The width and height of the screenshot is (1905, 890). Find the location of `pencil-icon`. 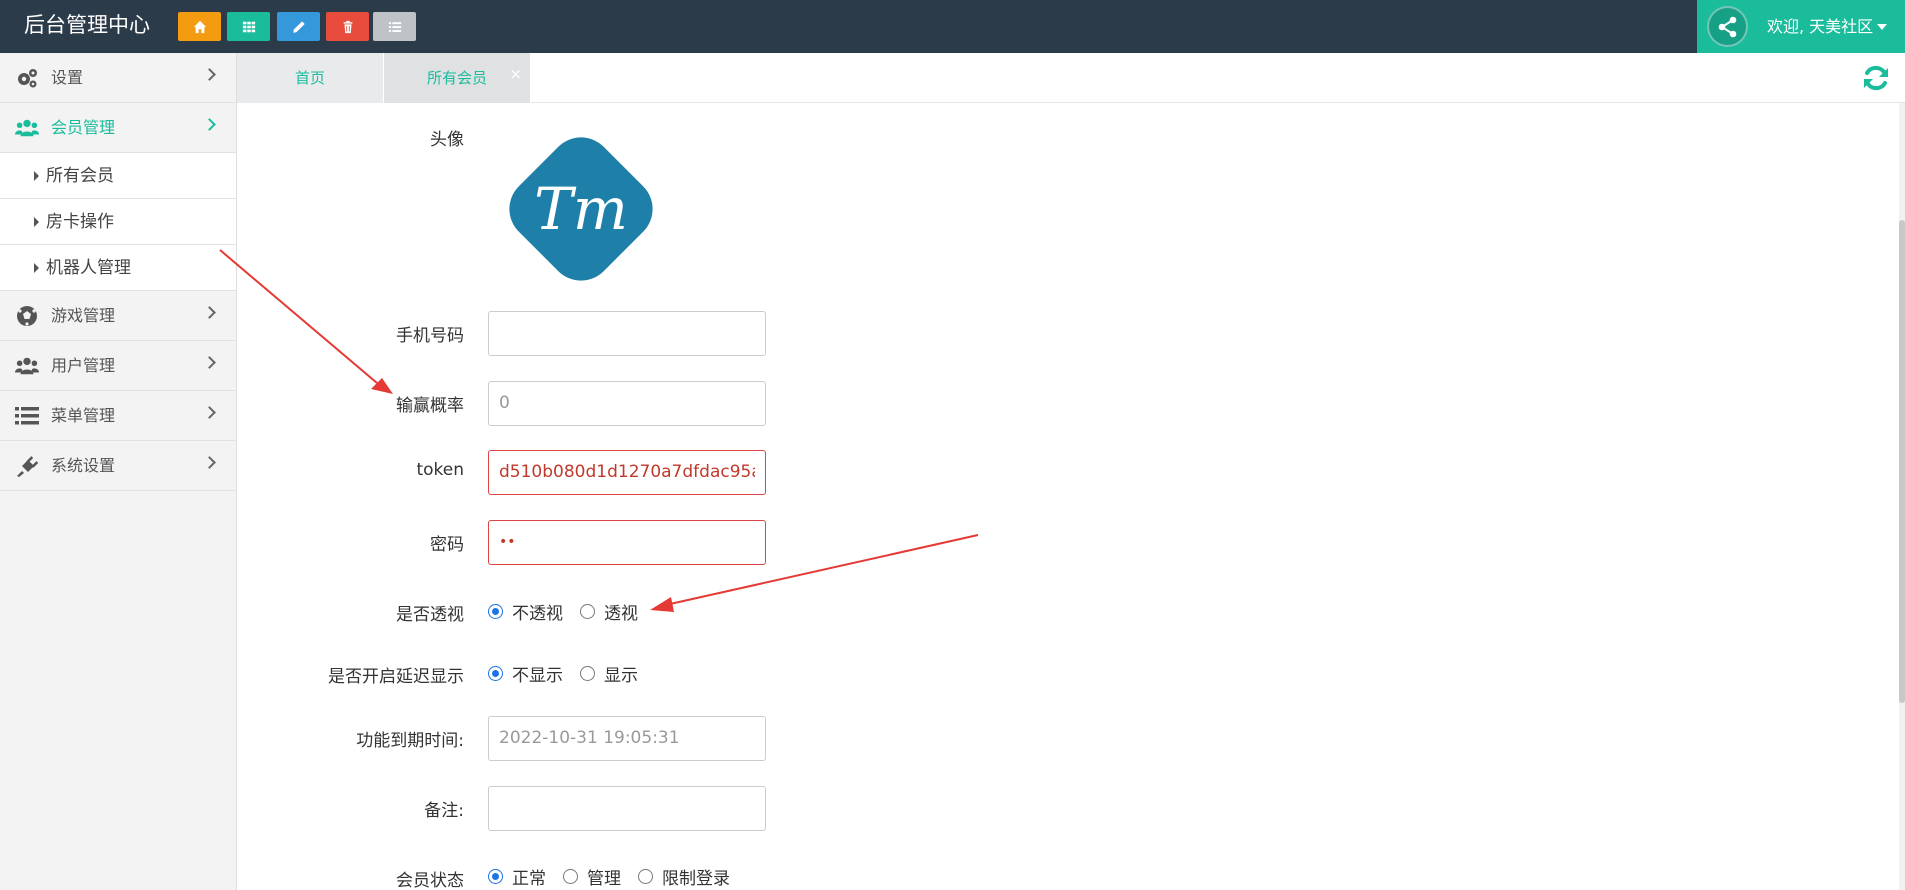

pencil-icon is located at coordinates (298, 26).